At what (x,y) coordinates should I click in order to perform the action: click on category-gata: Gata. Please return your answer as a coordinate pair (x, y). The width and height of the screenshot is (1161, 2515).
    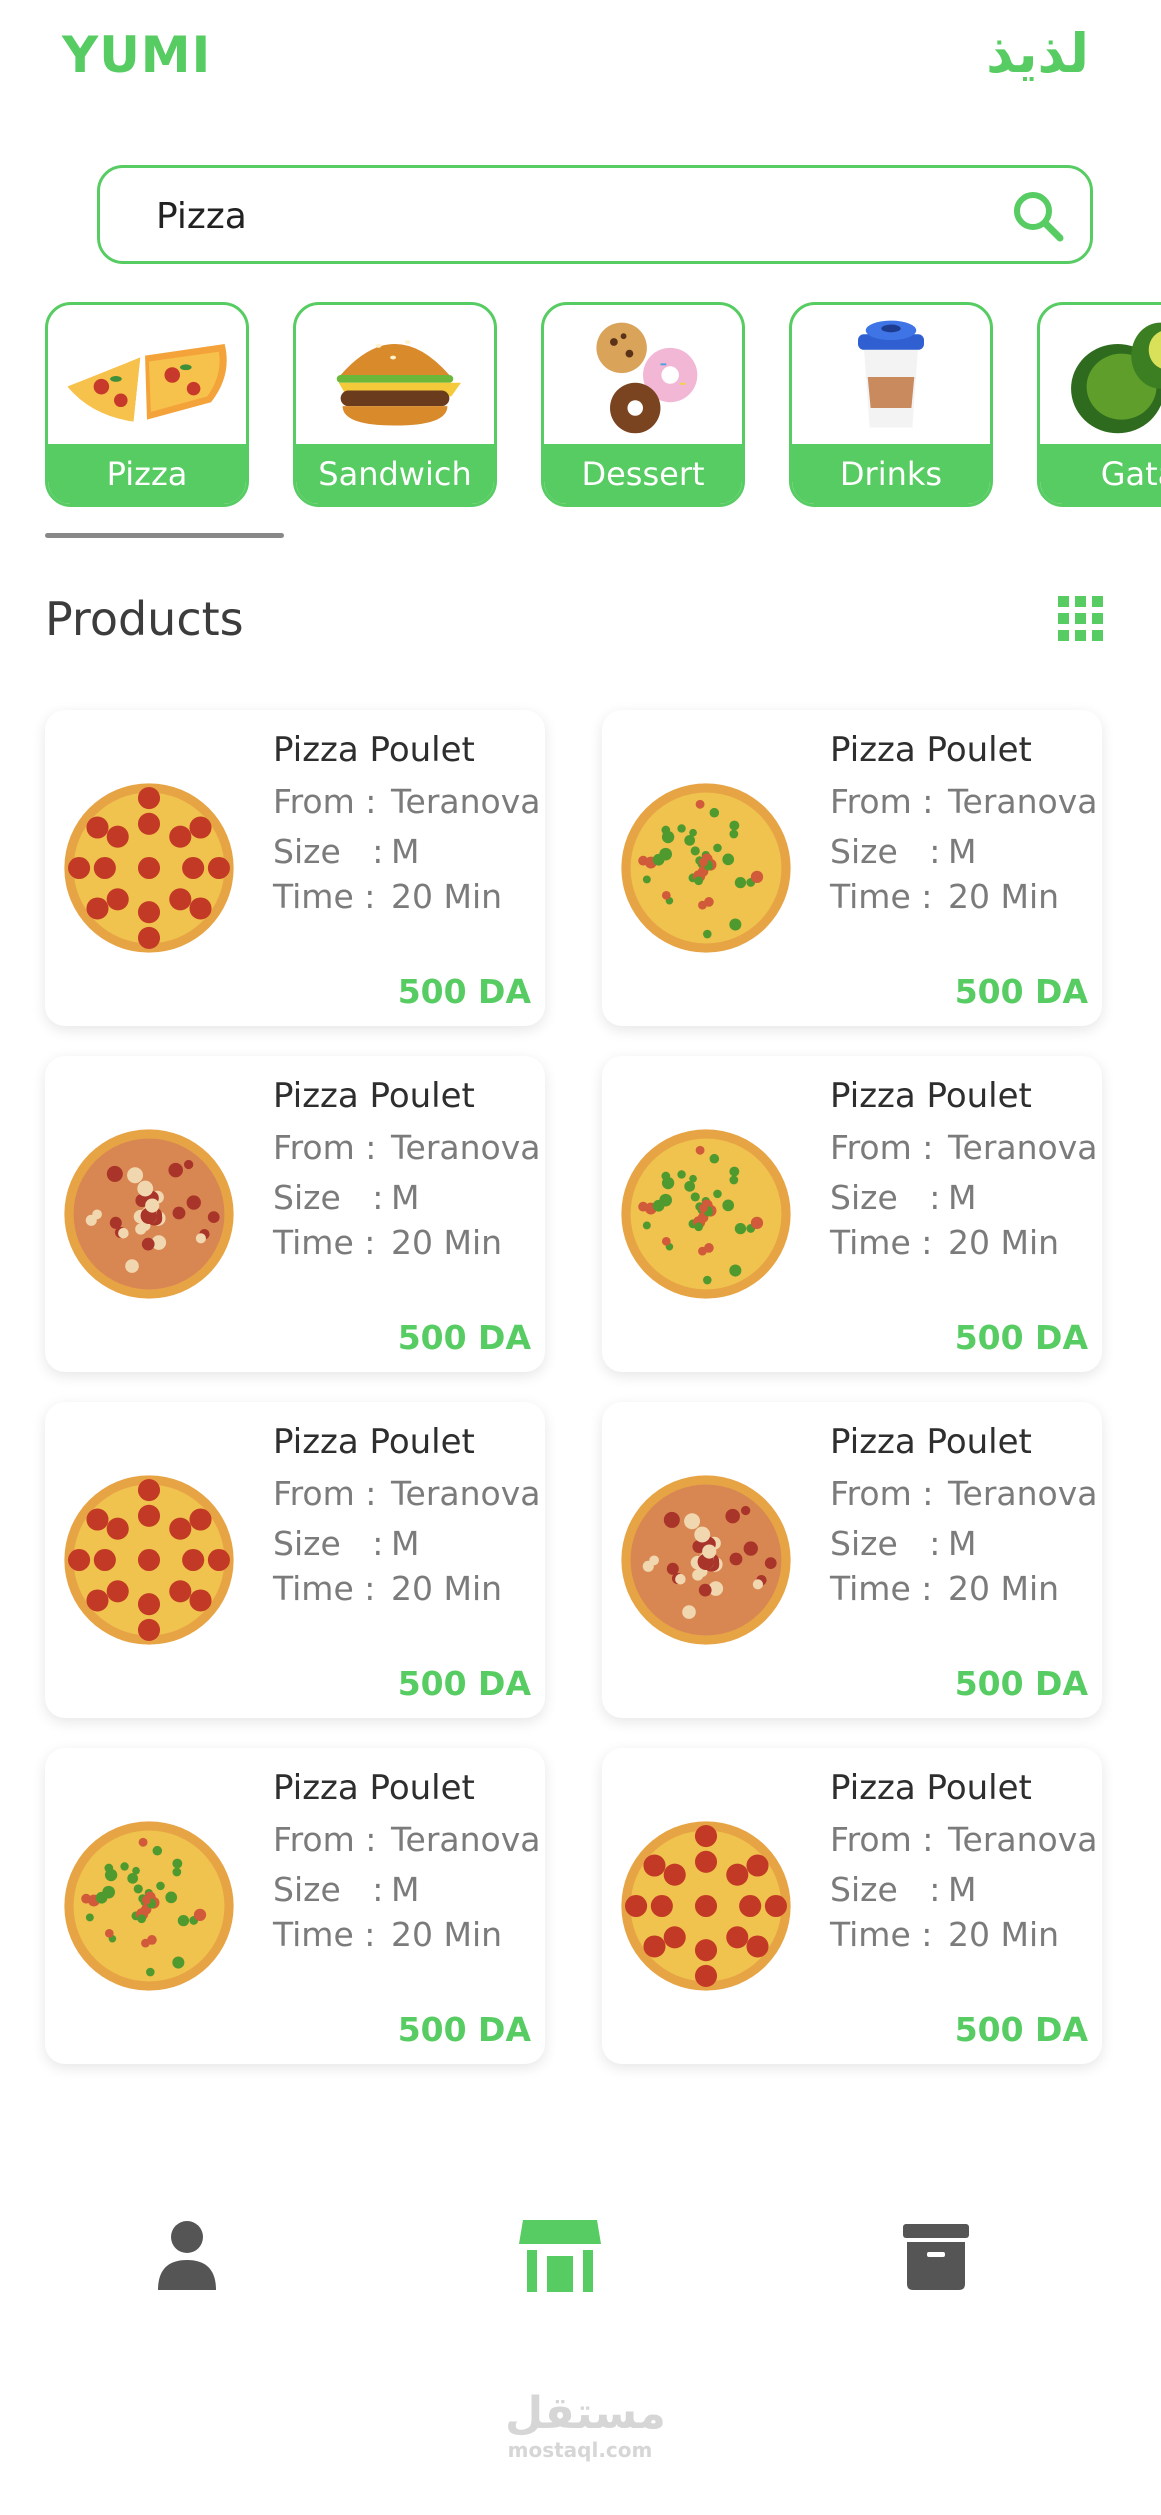
    Looking at the image, I should click on (1099, 404).